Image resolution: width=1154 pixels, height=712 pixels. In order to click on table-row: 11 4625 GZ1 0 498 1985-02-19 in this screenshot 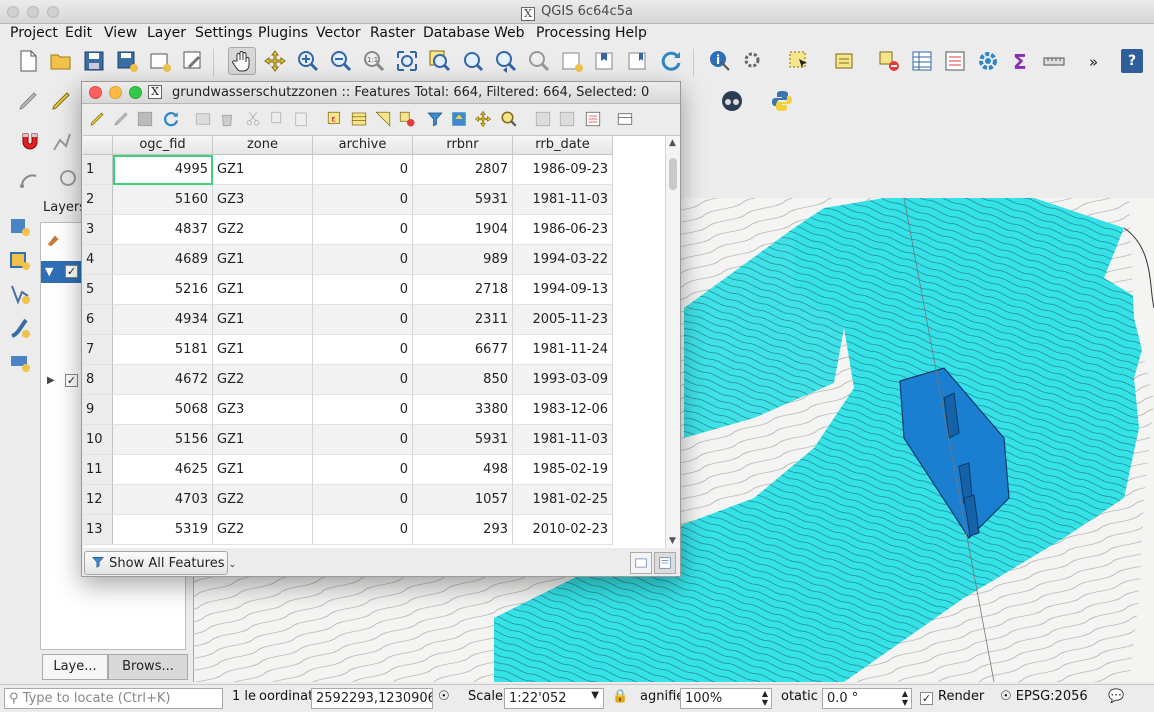, I will do `click(348, 470)`.